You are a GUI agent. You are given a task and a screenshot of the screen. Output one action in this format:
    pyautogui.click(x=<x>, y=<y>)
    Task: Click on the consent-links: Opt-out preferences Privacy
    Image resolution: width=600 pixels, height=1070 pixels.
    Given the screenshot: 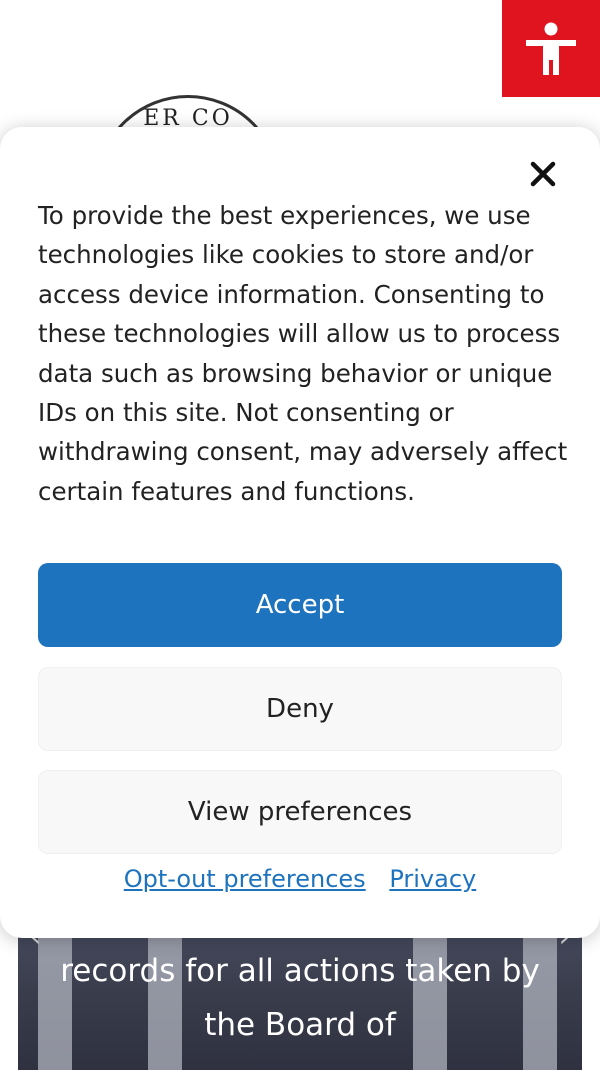 What is the action you would take?
    pyautogui.click(x=300, y=879)
    